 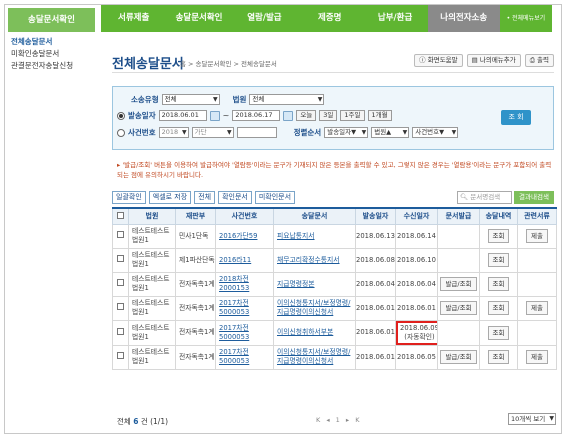 What do you see at coordinates (338, 420) in the screenshot?
I see `pagination: K ◂ 1 ▸ K` at bounding box center [338, 420].